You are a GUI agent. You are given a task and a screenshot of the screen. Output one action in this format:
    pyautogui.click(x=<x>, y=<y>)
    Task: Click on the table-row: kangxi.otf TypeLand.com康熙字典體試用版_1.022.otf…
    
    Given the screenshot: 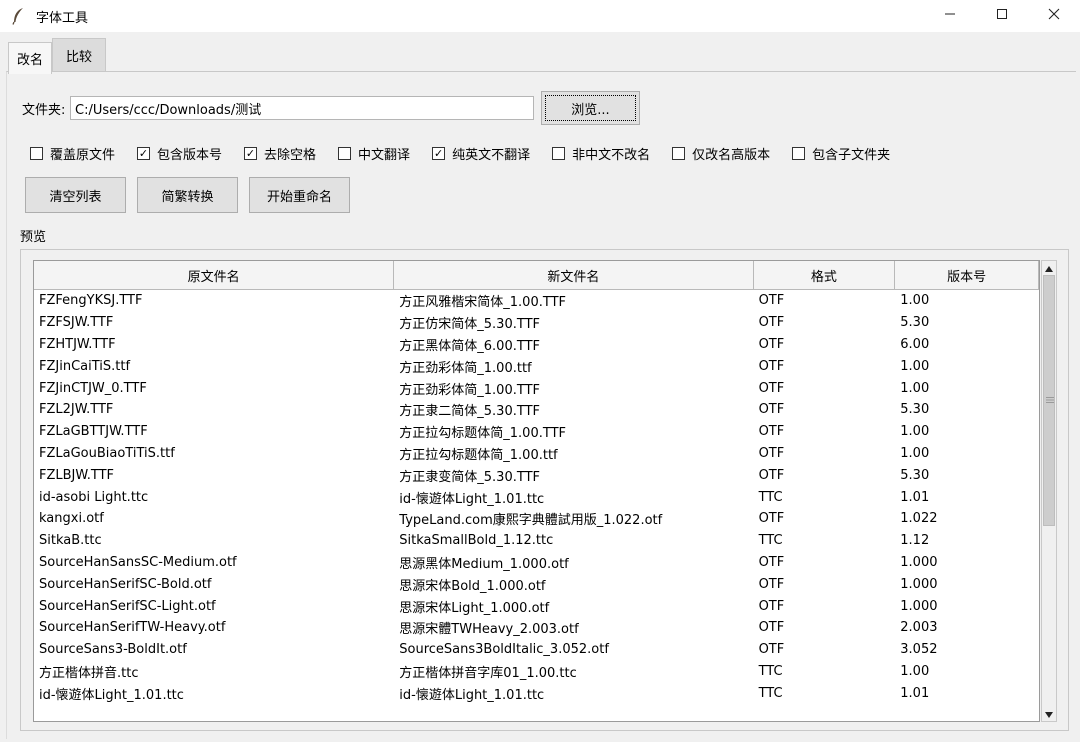 What is the action you would take?
    pyautogui.click(x=536, y=519)
    